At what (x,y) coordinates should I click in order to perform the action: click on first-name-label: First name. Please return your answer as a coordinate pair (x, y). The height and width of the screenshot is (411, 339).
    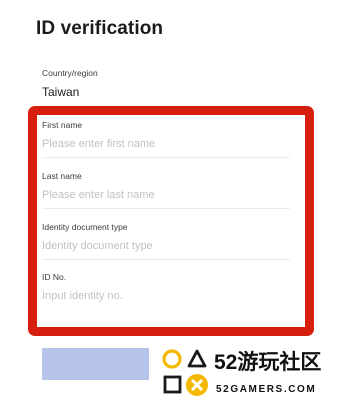
    Looking at the image, I should click on (62, 125).